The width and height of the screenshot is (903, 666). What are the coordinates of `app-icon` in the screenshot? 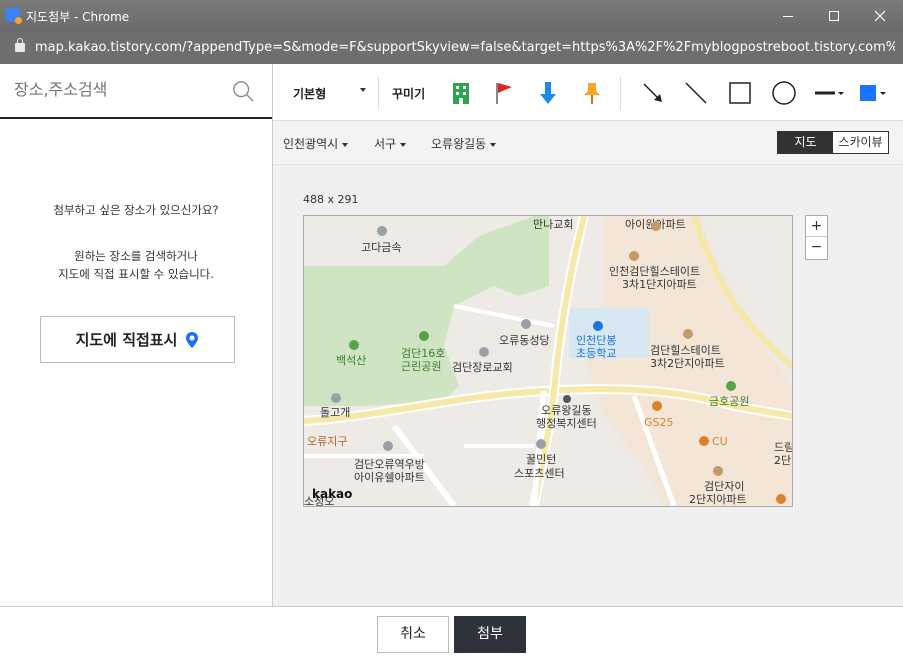 It's located at (14, 16).